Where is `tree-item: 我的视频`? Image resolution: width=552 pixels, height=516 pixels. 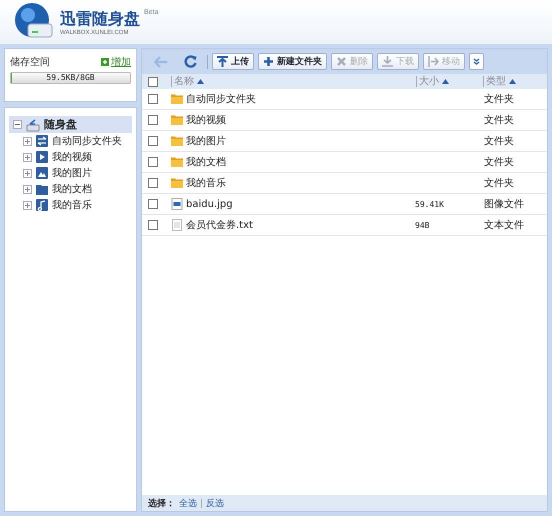
tree-item: 我的视频 is located at coordinates (70, 157).